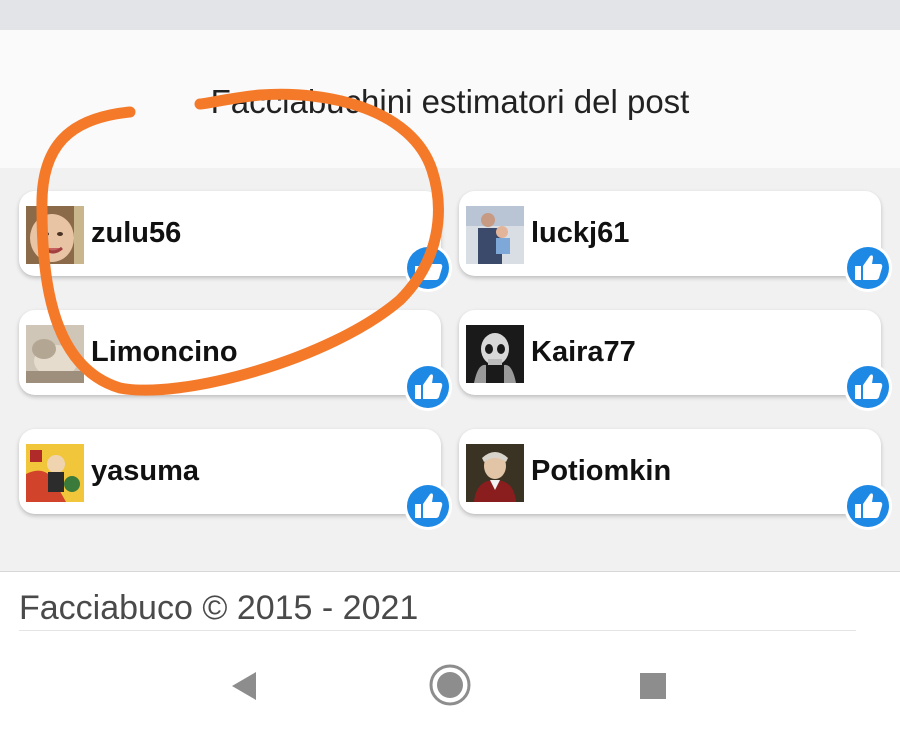 The width and height of the screenshot is (900, 739). What do you see at coordinates (675, 241) in the screenshot?
I see `user-card-luckj61: luckj61` at bounding box center [675, 241].